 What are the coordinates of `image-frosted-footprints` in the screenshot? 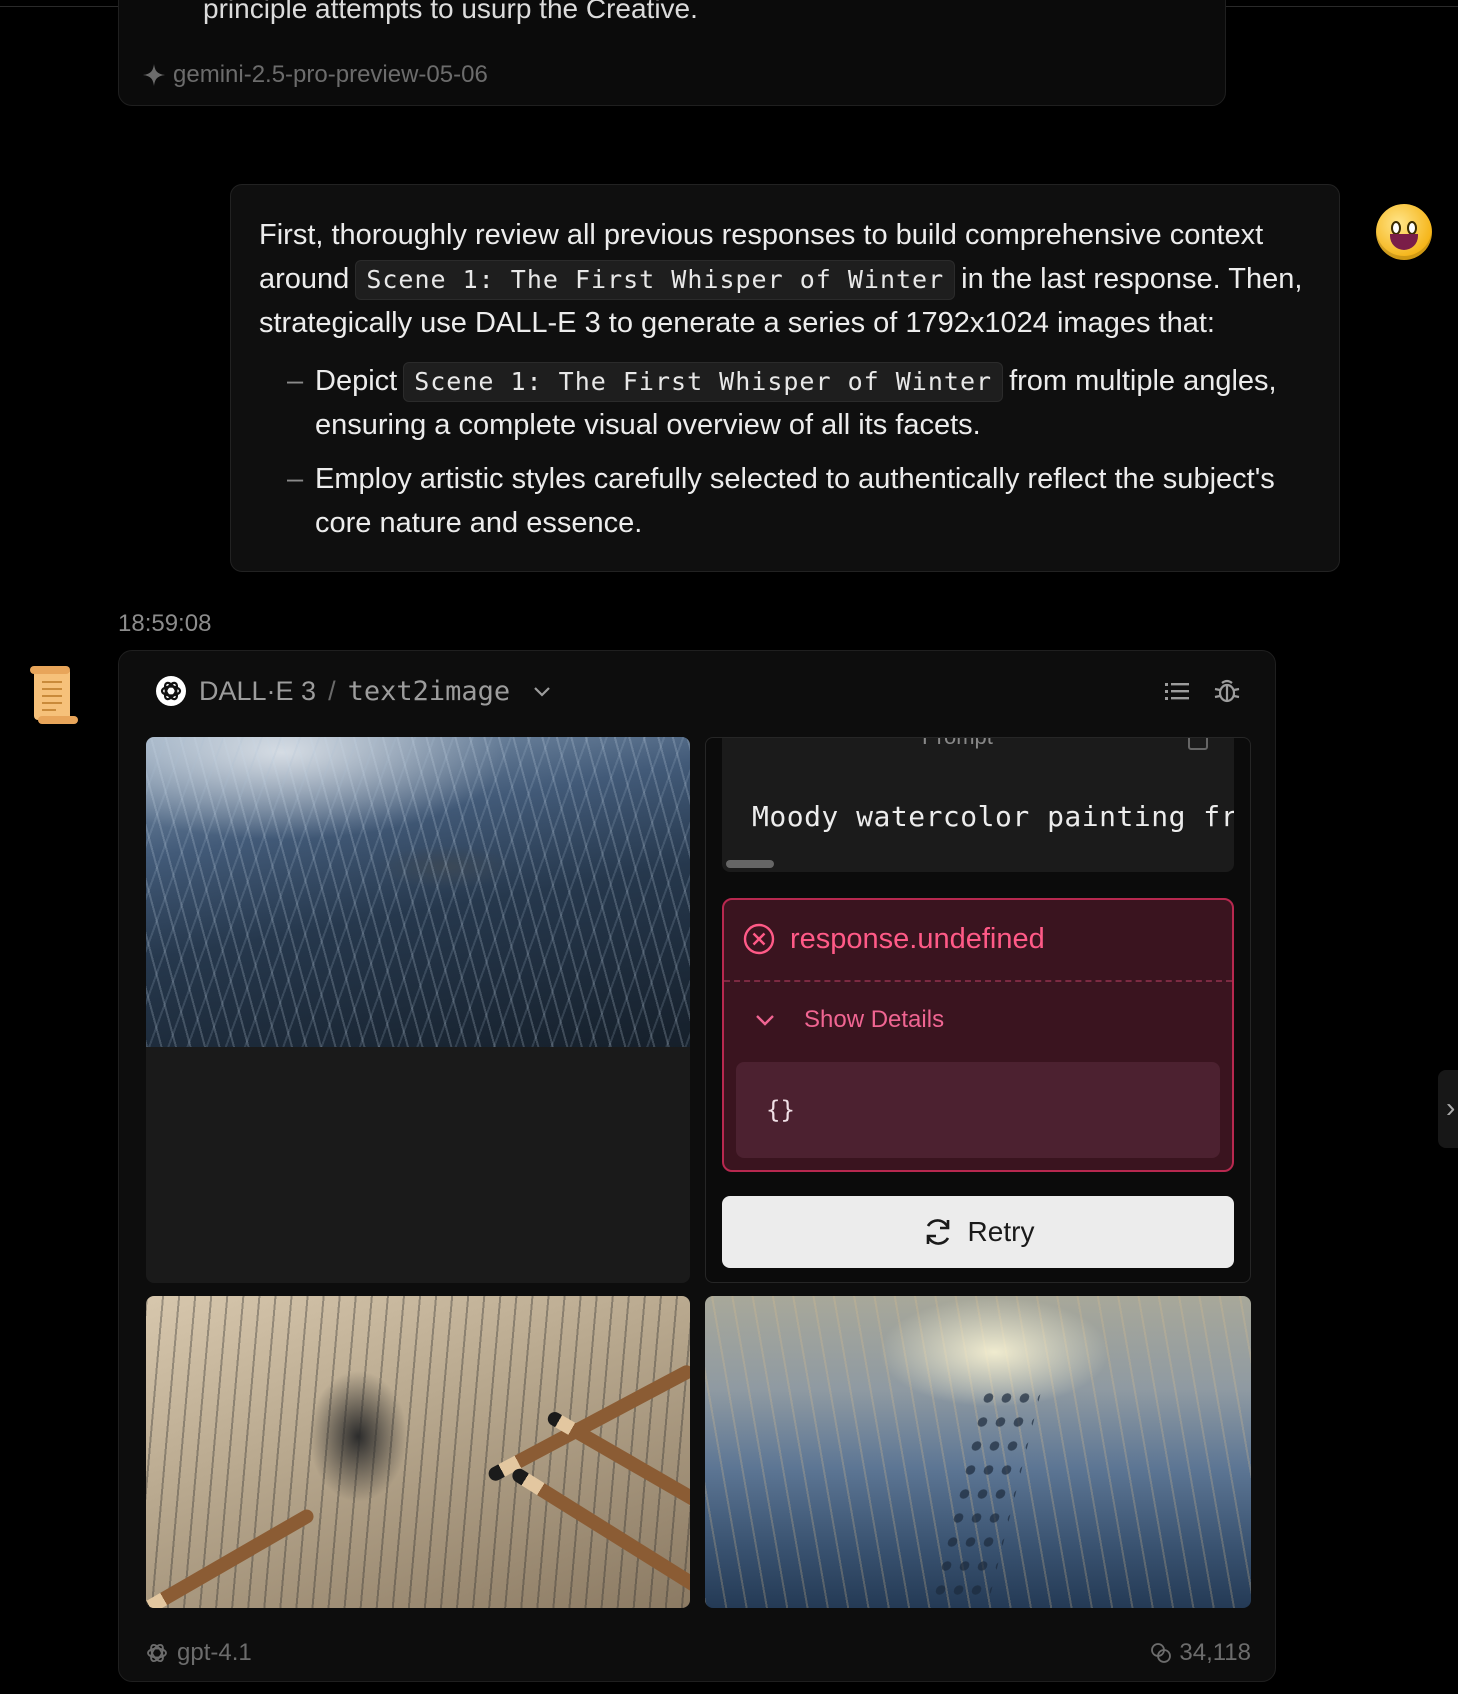 It's located at (418, 892).